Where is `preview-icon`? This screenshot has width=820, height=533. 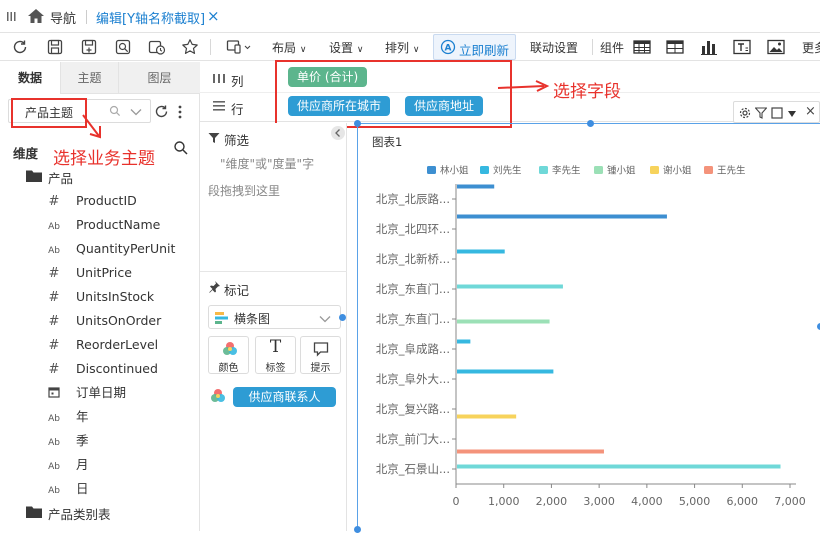
preview-icon is located at coordinates (123, 47).